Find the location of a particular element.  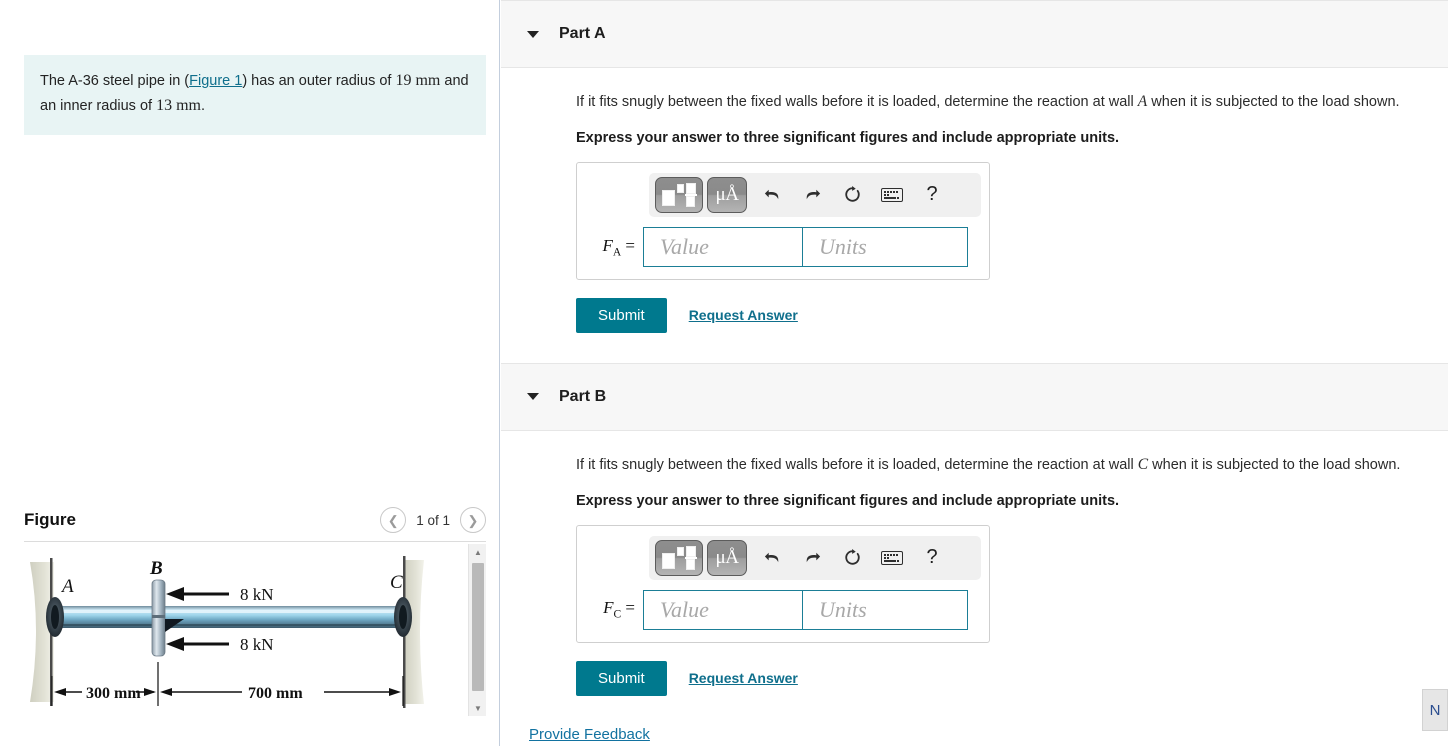

part-b-actions: Submit Request Answer is located at coordinates (999, 678).